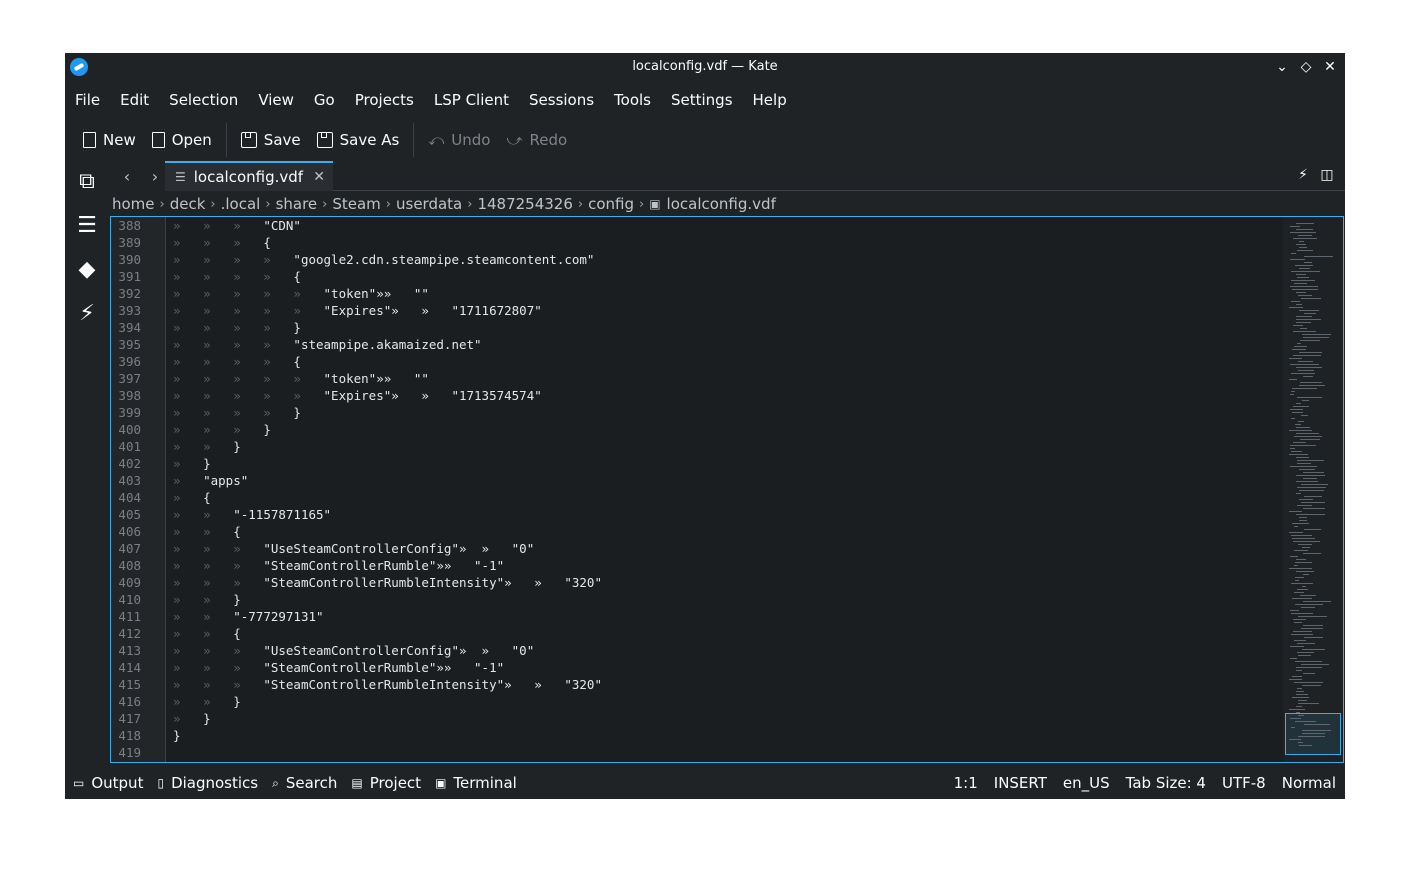  Describe the element at coordinates (702, 100) in the screenshot. I see `menu-settings: Settings` at that location.